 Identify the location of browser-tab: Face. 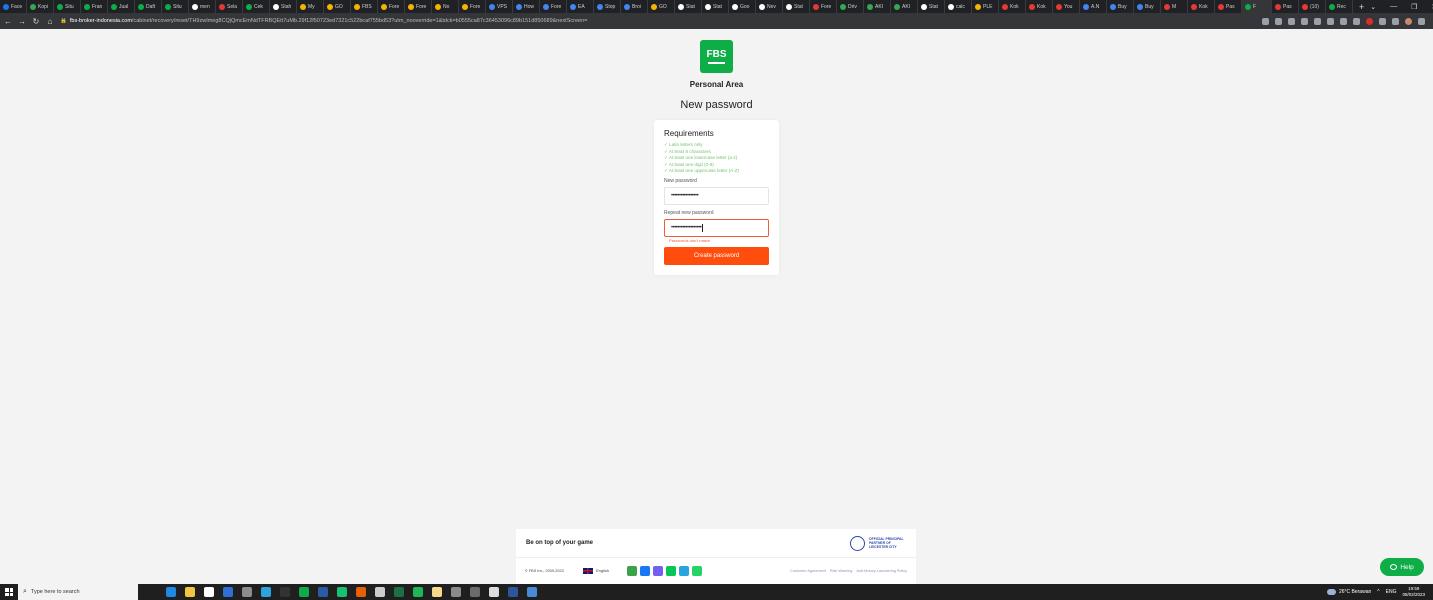
(13, 6).